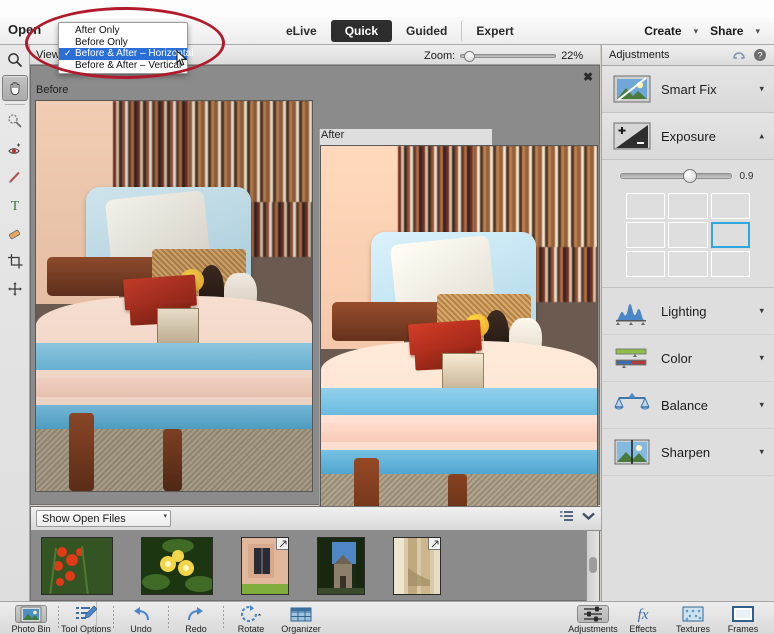 The width and height of the screenshot is (774, 634). Describe the element at coordinates (688, 358) in the screenshot. I see `adjustment-row-color: Color ▾` at that location.